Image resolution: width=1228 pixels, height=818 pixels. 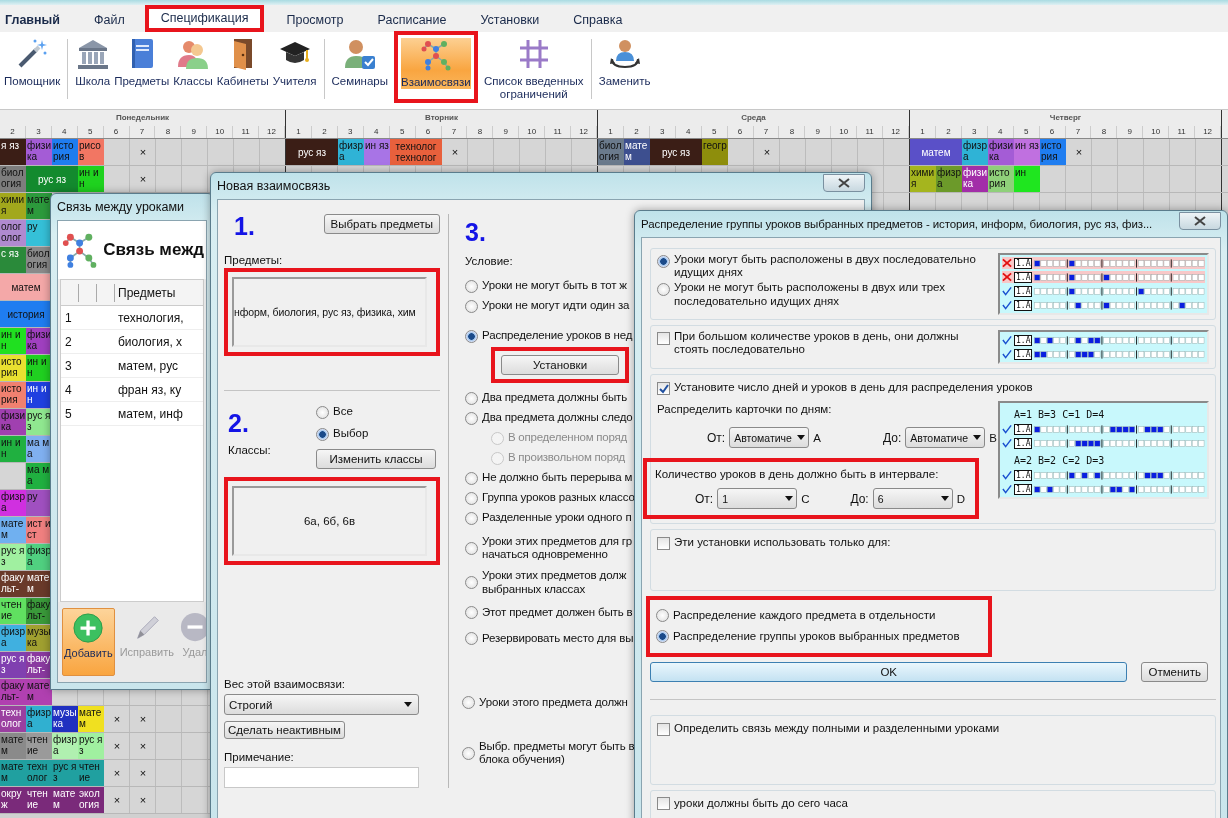 What do you see at coordinates (93, 62) in the screenshot?
I see `ribbon-button: Школа` at bounding box center [93, 62].